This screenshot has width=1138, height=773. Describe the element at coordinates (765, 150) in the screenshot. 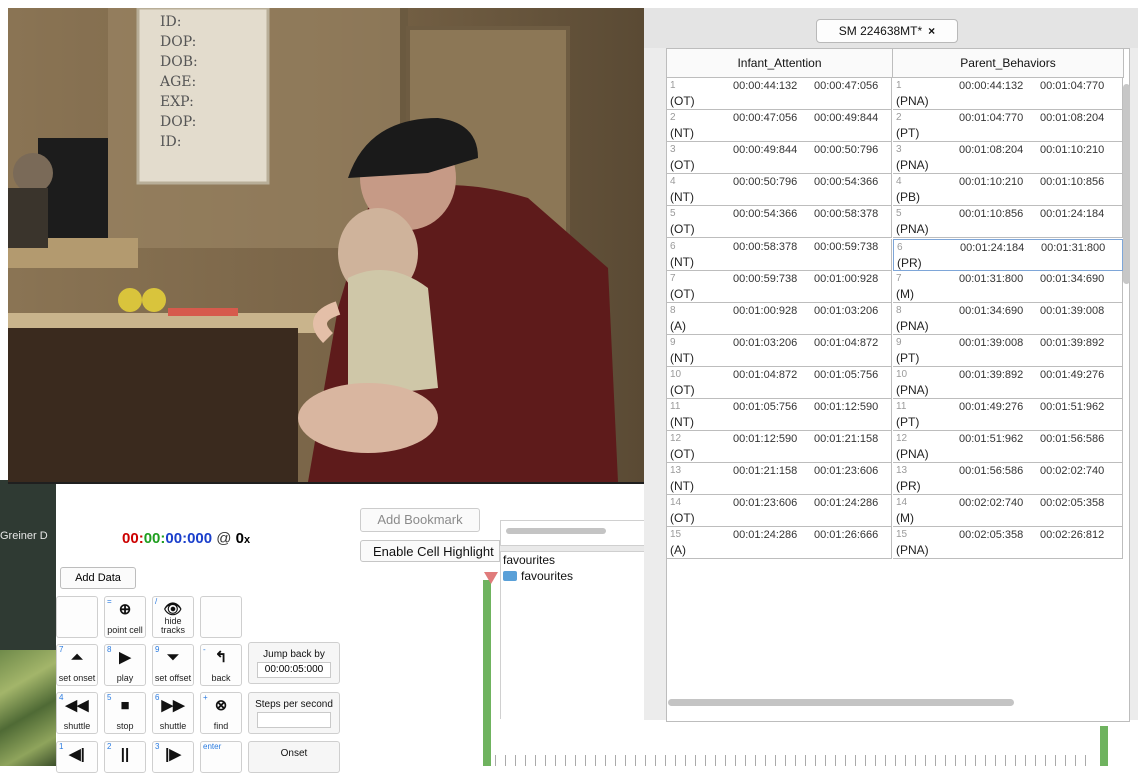

I see `cell-onset: 00:00:49:844` at that location.